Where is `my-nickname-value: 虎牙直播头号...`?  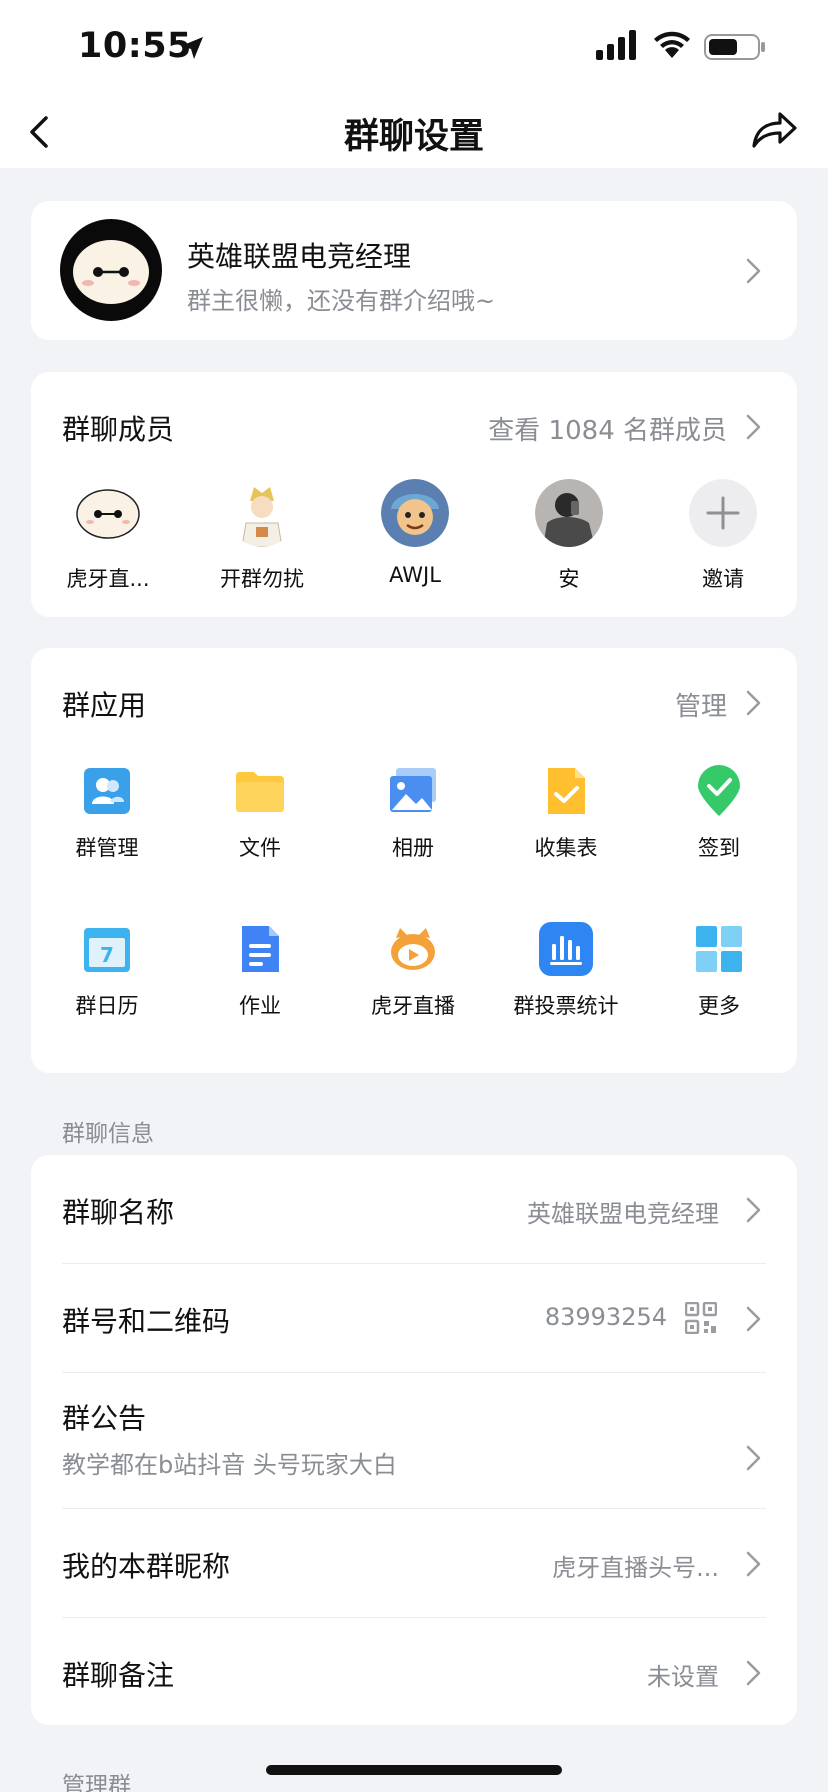 my-nickname-value: 虎牙直播头号... is located at coordinates (635, 1568).